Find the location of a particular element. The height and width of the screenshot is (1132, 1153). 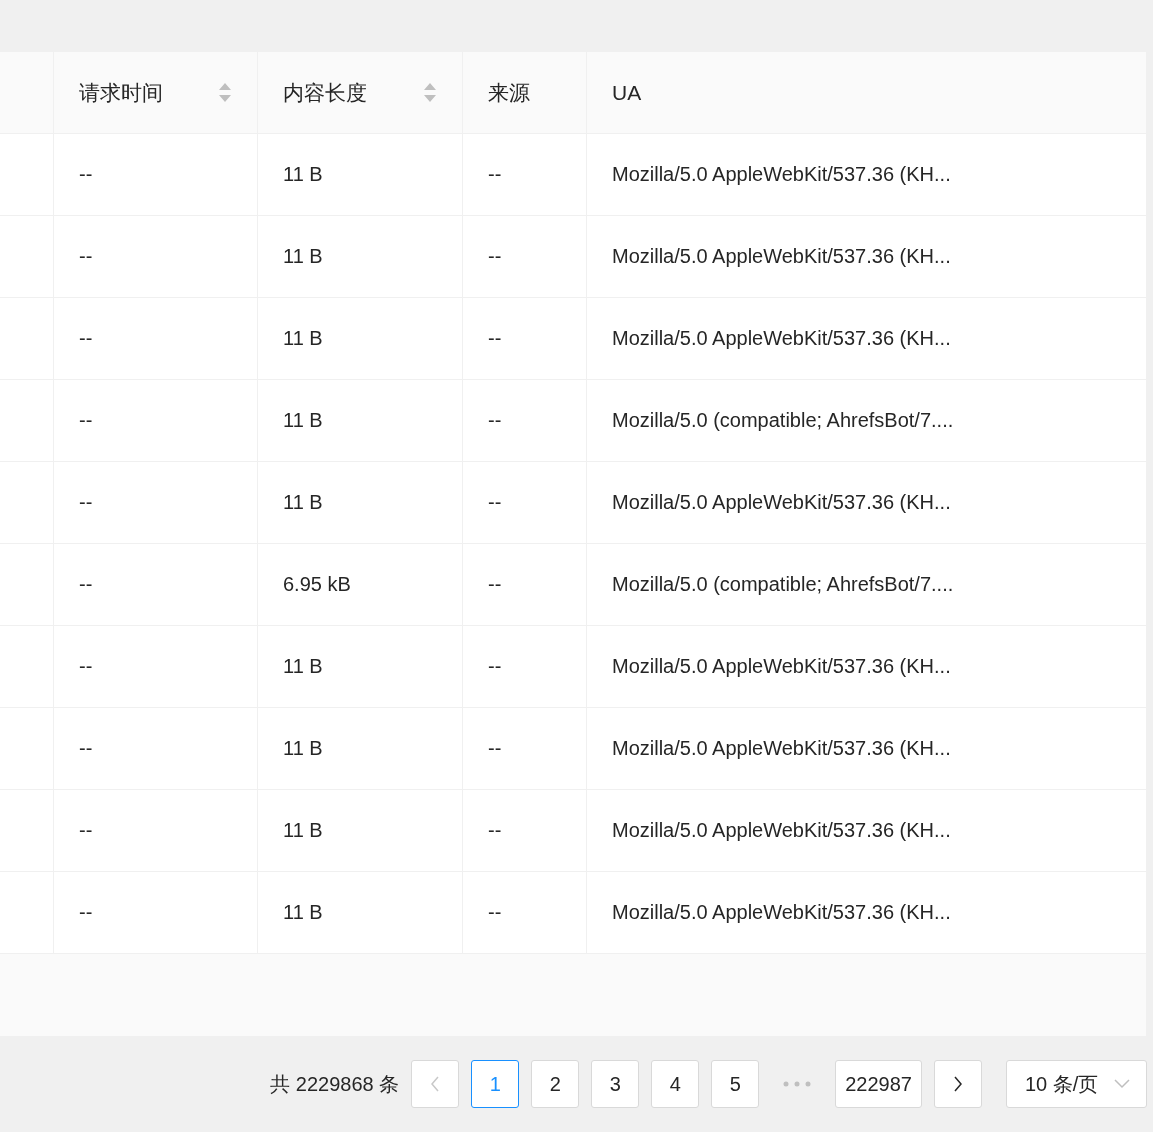

next-page-button is located at coordinates (958, 1084).